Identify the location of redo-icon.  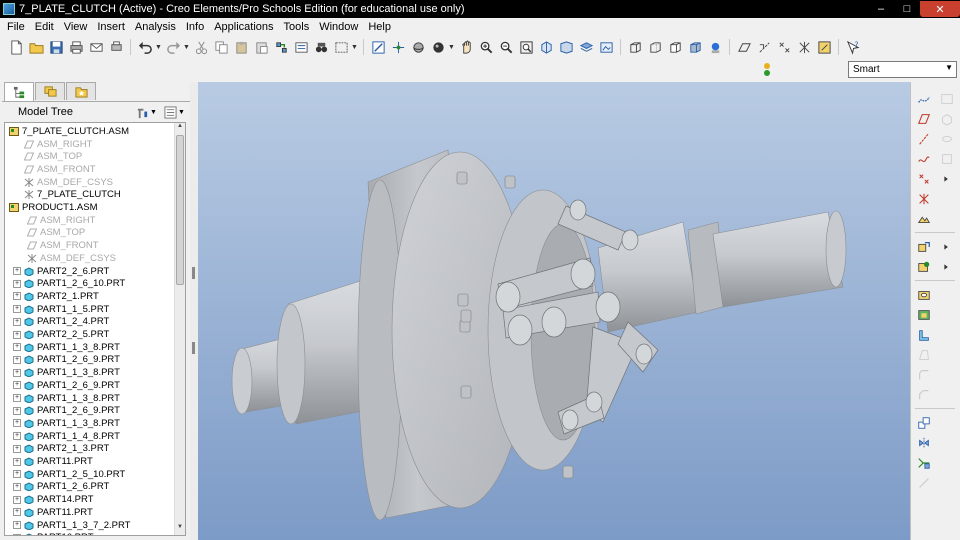
(173, 47).